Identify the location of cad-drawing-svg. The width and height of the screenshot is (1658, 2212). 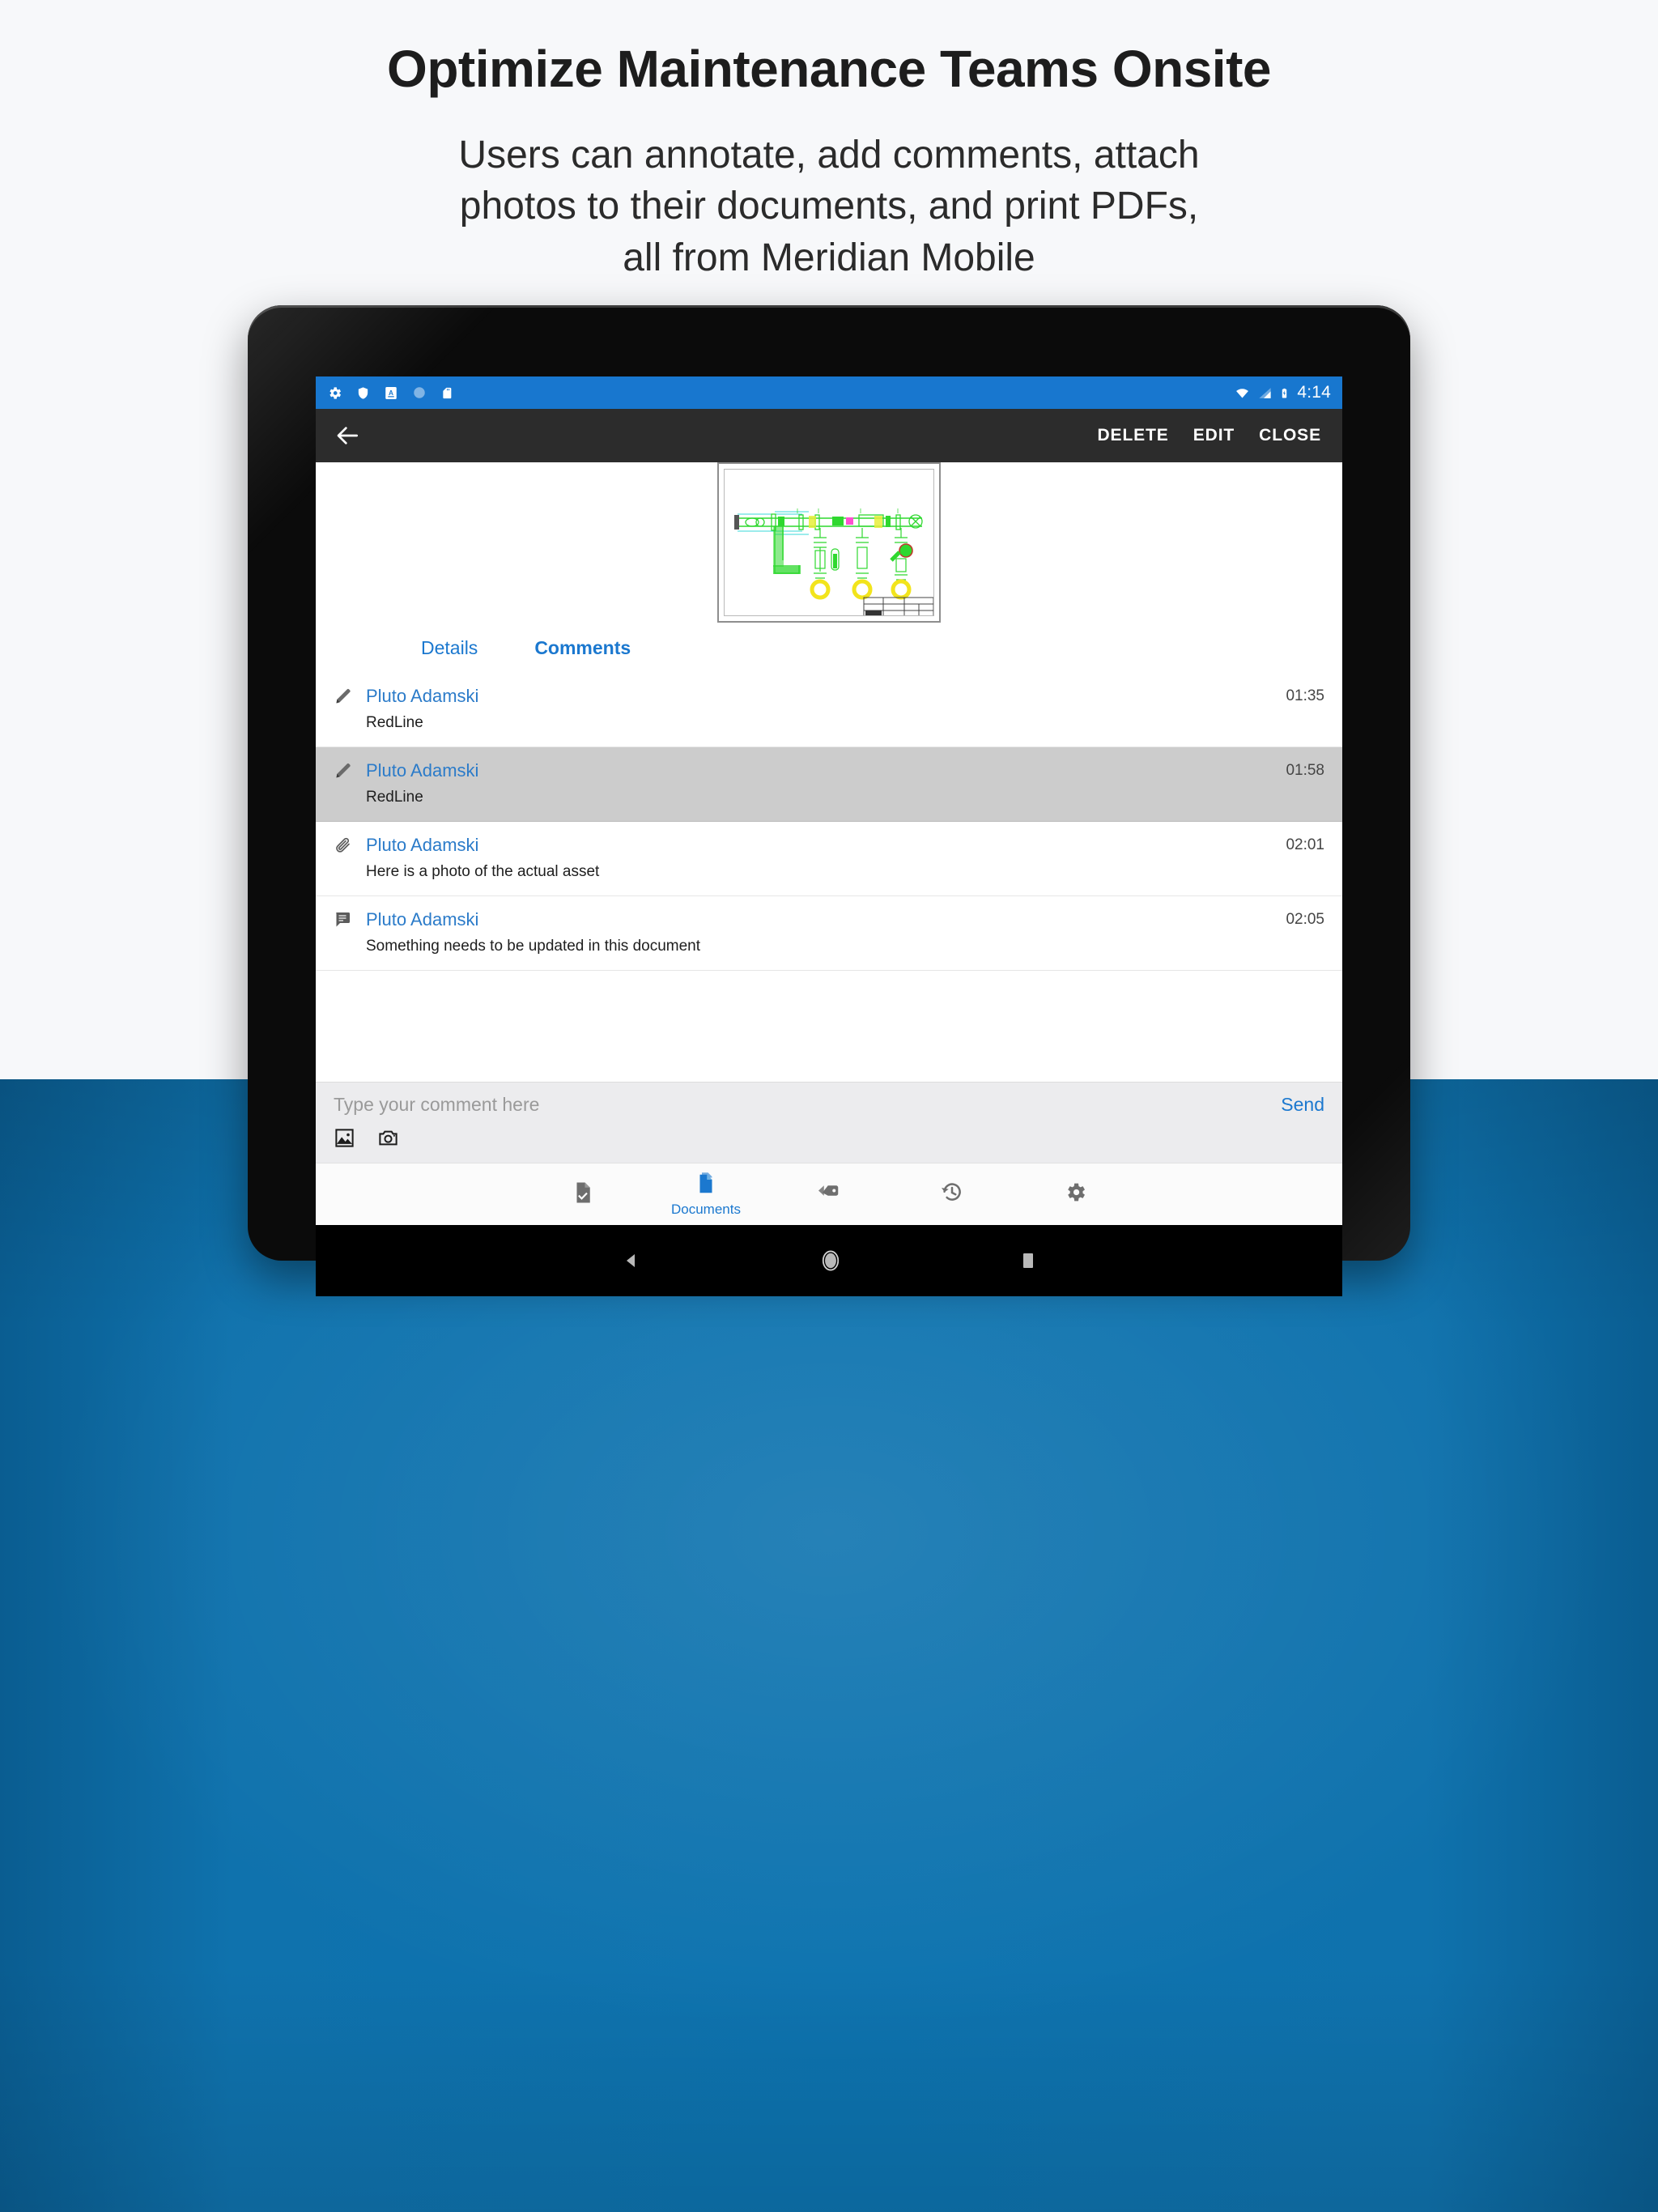
(829, 543).